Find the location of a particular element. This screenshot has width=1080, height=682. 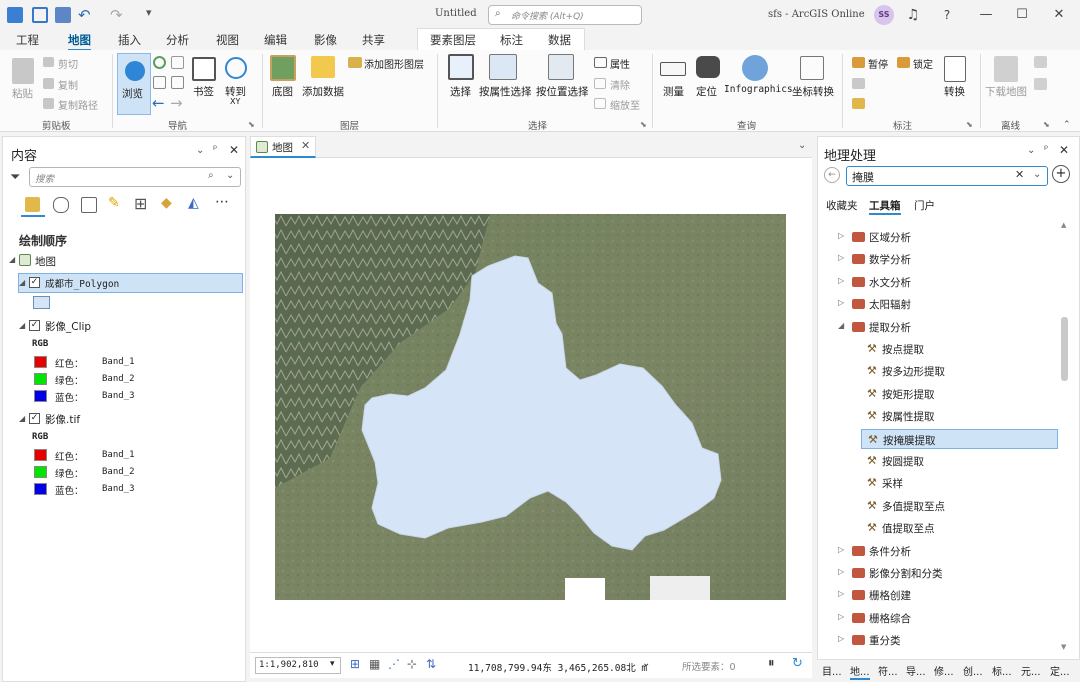

toolset-item: ▷ 重分类 is located at coordinates (938, 640).